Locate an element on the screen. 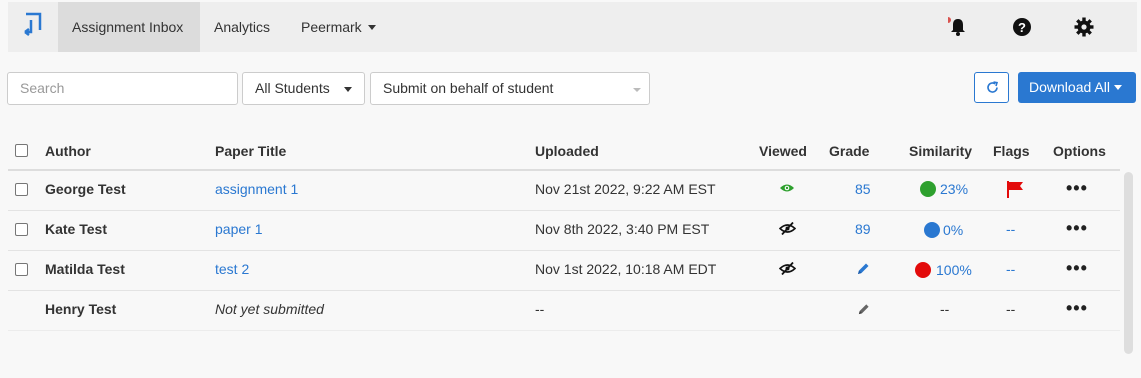 Image resolution: width=1141 pixels, height=378 pixels. notification-dot is located at coordinates (949, 20).